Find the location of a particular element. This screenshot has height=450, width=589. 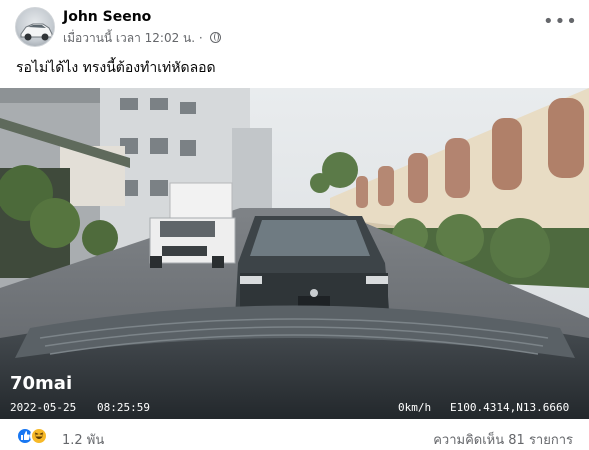

lead-car is located at coordinates (312, 267).